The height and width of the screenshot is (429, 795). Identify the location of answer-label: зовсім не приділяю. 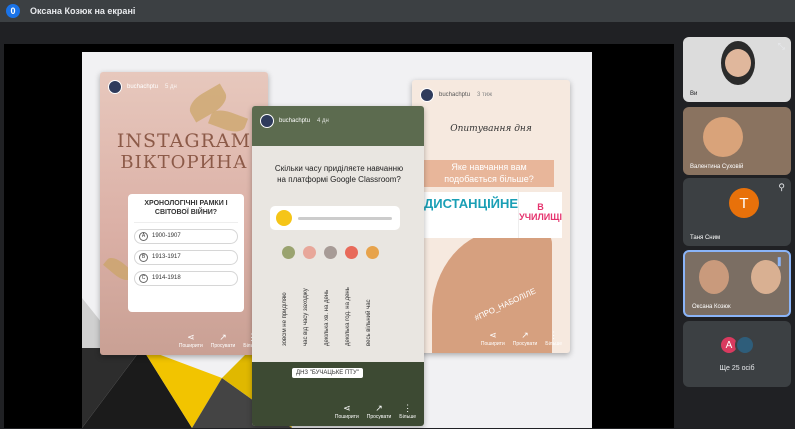
(285, 319).